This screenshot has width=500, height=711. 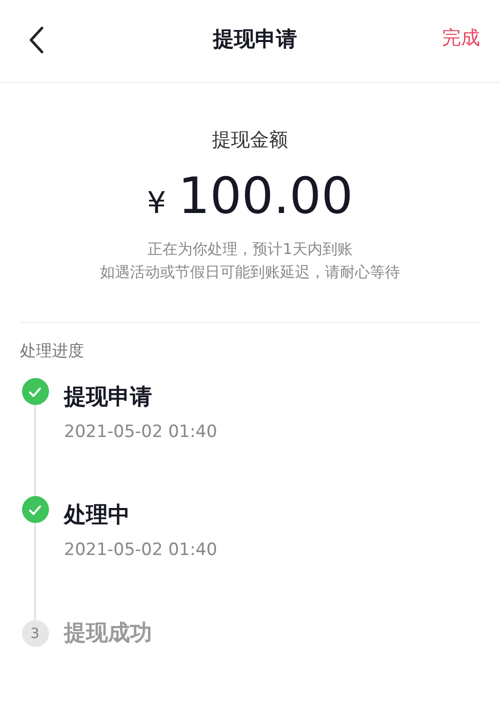 What do you see at coordinates (250, 249) in the screenshot?
I see `status-note: 正在为你处理，预计1天内到账` at bounding box center [250, 249].